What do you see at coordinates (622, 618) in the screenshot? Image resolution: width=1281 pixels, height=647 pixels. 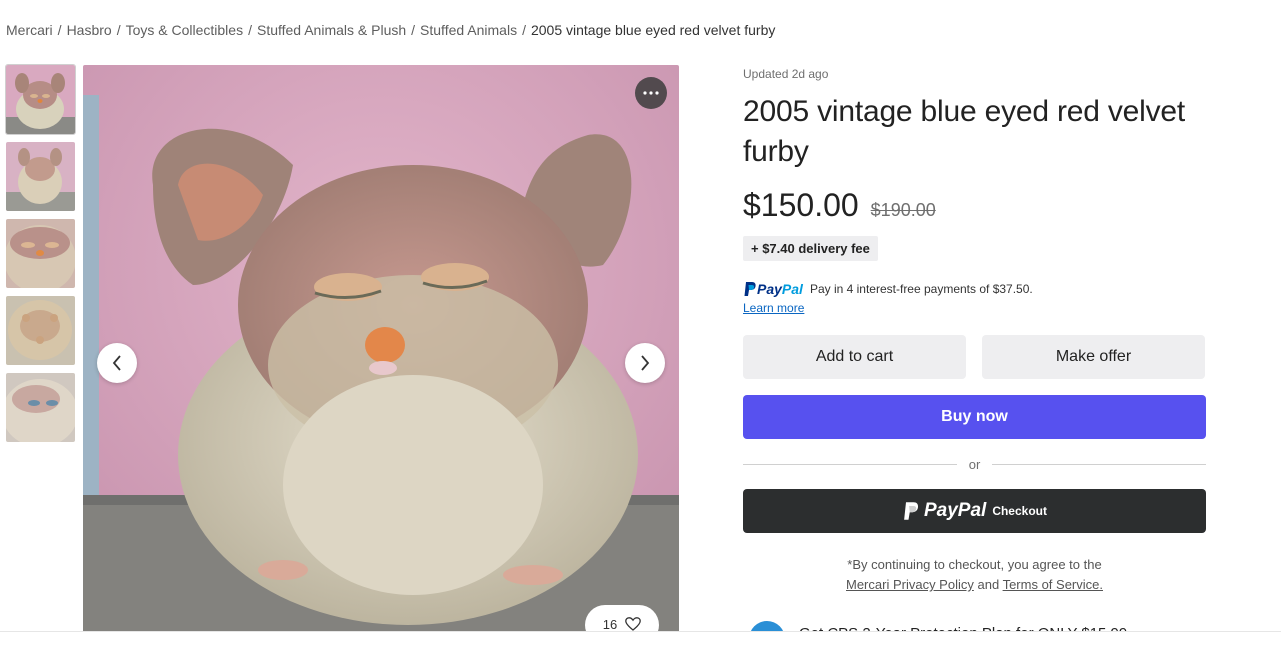 I see `like-button: 16` at bounding box center [622, 618].